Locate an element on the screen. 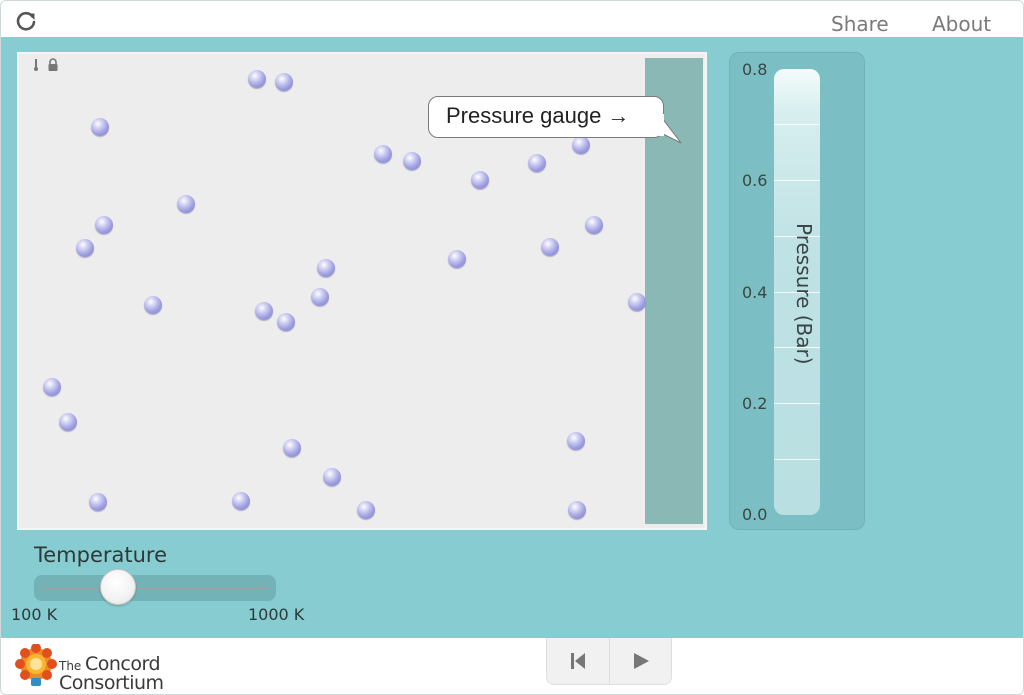  temperature-max-label: 1000 K is located at coordinates (276, 614).